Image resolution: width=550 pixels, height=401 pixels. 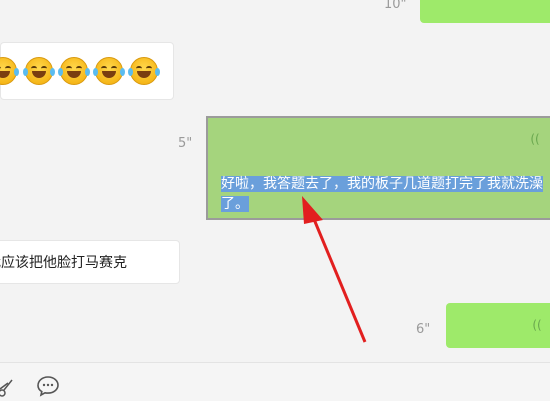 What do you see at coordinates (9, 388) in the screenshot?
I see `scissors-icon` at bounding box center [9, 388].